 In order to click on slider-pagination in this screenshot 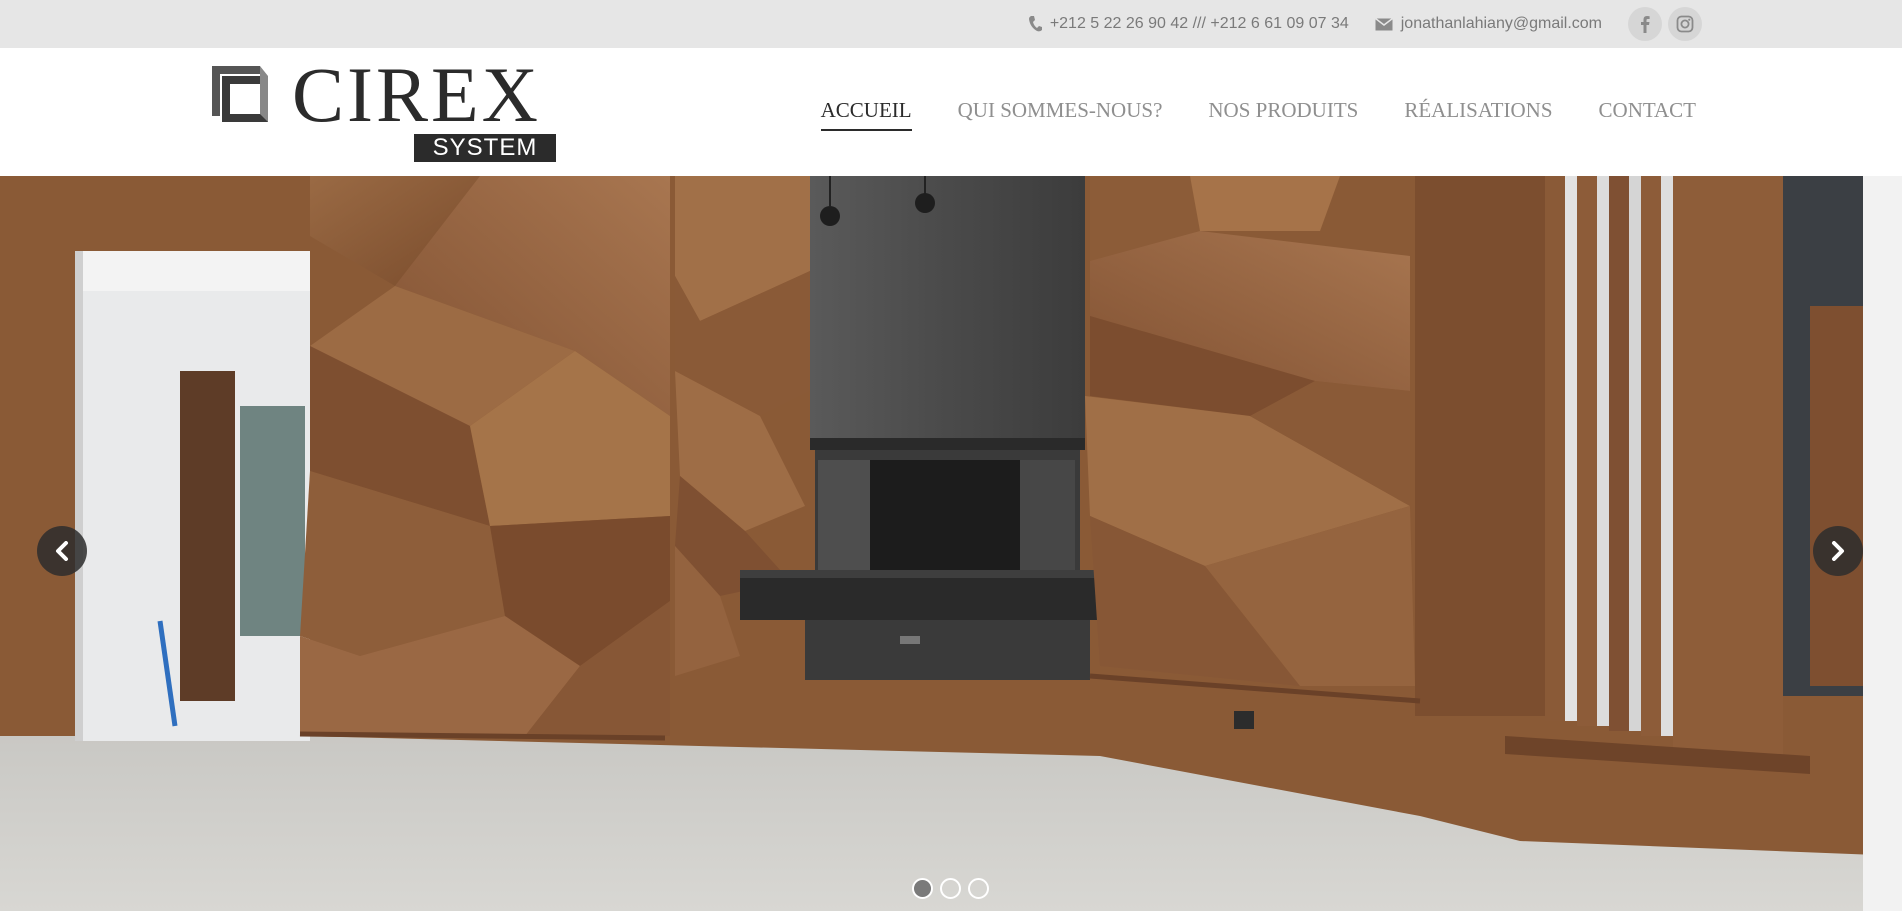, I will do `click(950, 888)`.